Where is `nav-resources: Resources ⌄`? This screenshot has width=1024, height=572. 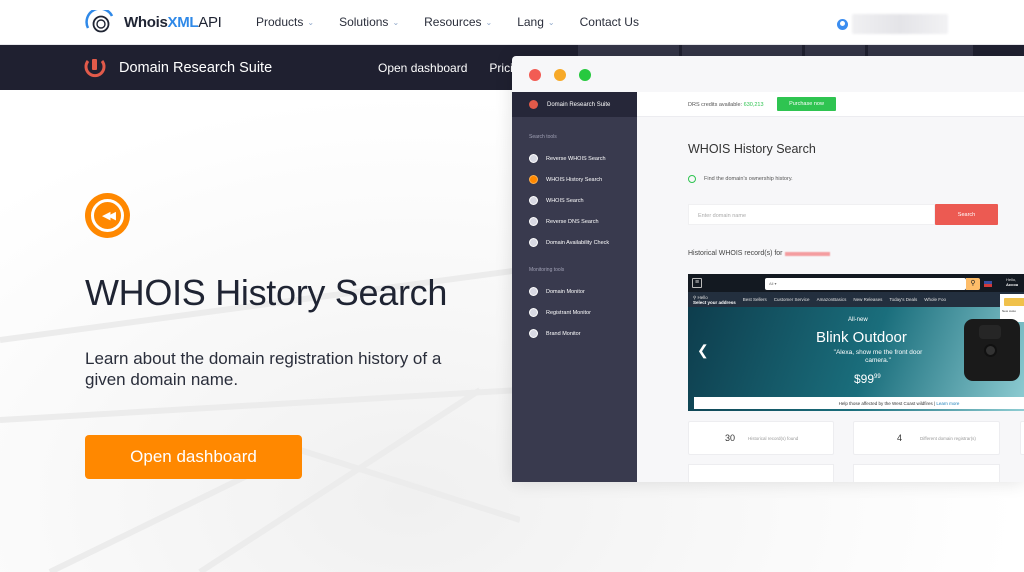
nav-resources: Resources ⌄ is located at coordinates (458, 22).